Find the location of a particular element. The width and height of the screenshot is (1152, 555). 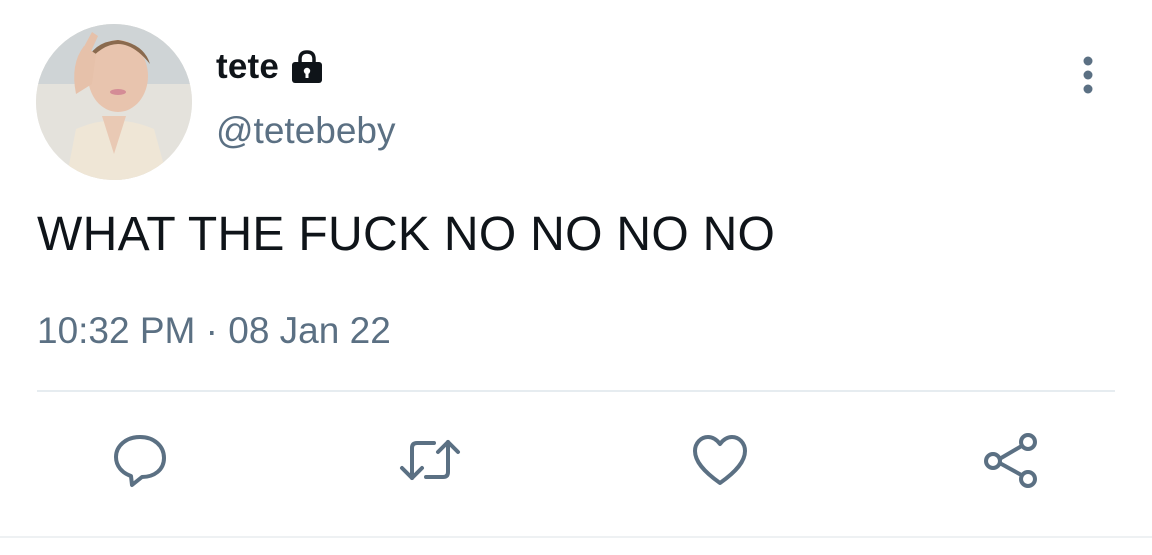

avatar is located at coordinates (114, 102).